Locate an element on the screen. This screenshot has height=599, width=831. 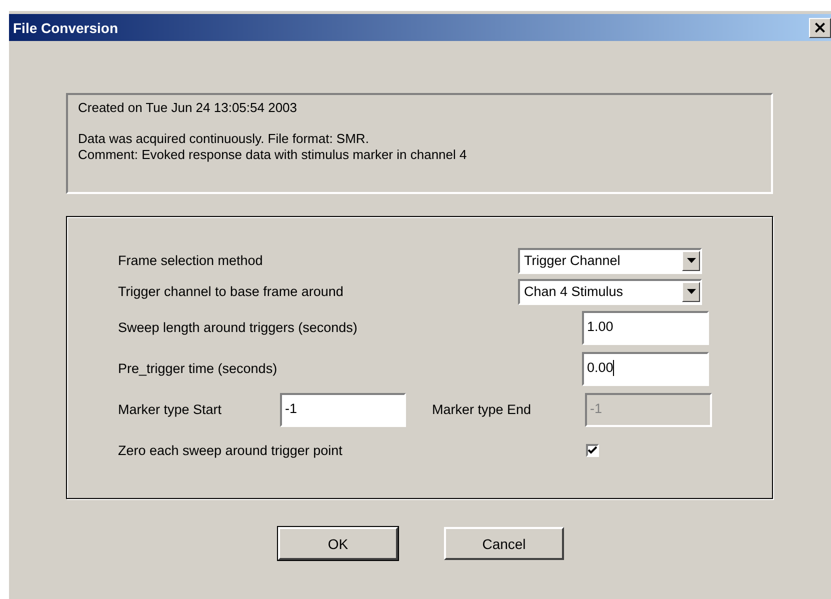
field-label: Trigger channel to base frame around is located at coordinates (231, 291).